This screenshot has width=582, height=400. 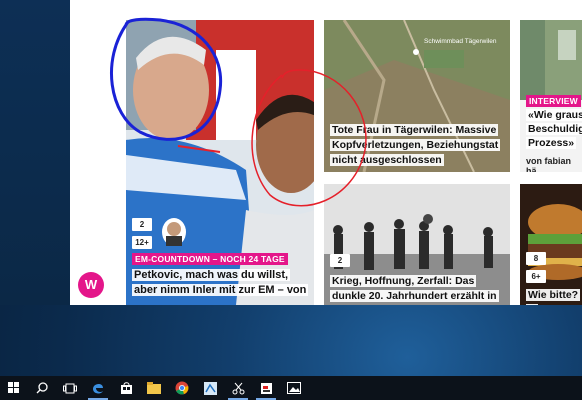 What do you see at coordinates (554, 115) in the screenshot?
I see `title-line: «Wie graus` at bounding box center [554, 115].